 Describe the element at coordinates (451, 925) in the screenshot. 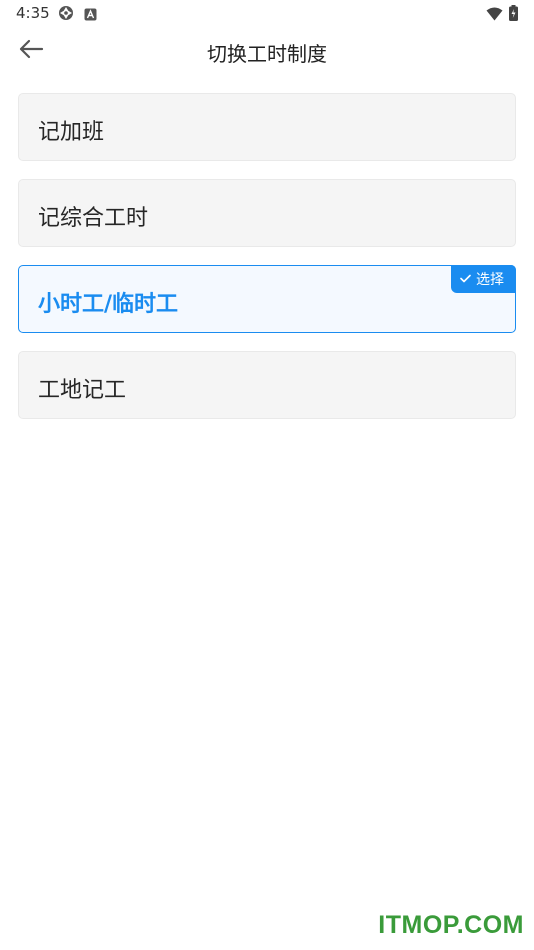

I see `watermark: ITMOP.COM` at that location.